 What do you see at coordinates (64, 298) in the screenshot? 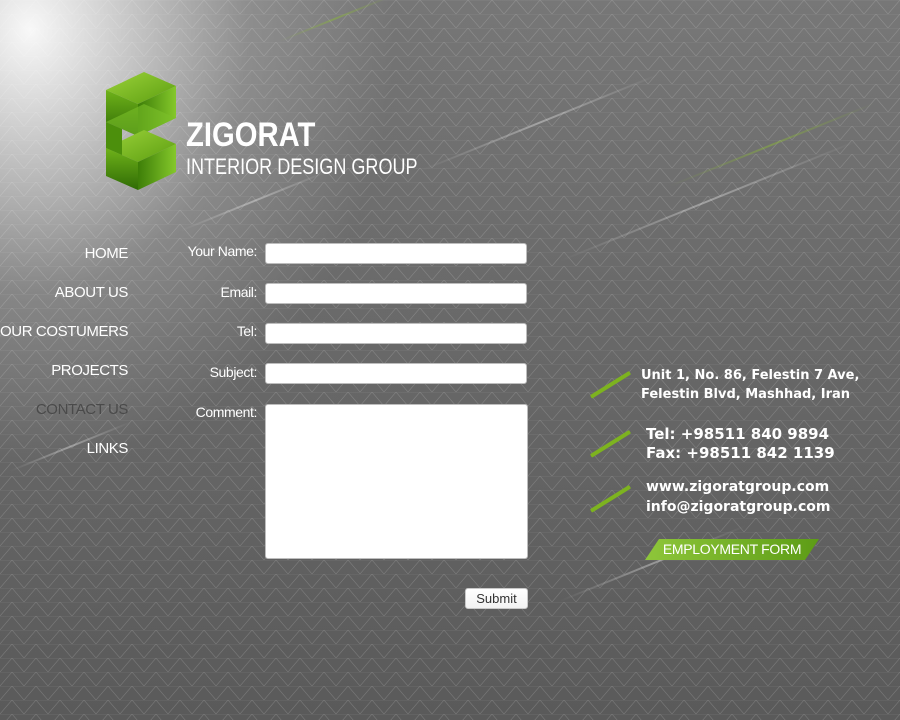
I see `nav-item-about-us: ABOUT US` at bounding box center [64, 298].